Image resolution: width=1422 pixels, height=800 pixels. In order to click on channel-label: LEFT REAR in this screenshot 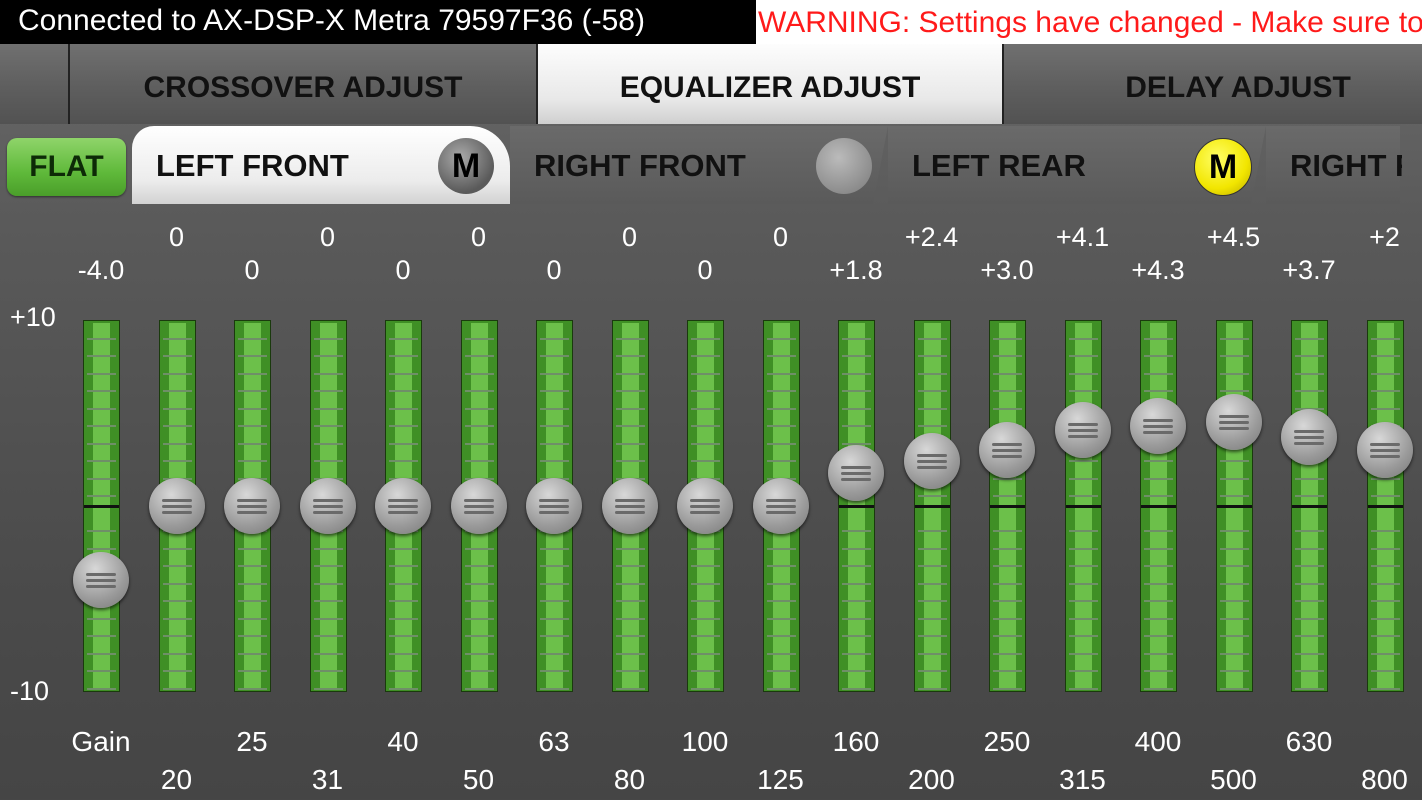, I will do `click(999, 165)`.